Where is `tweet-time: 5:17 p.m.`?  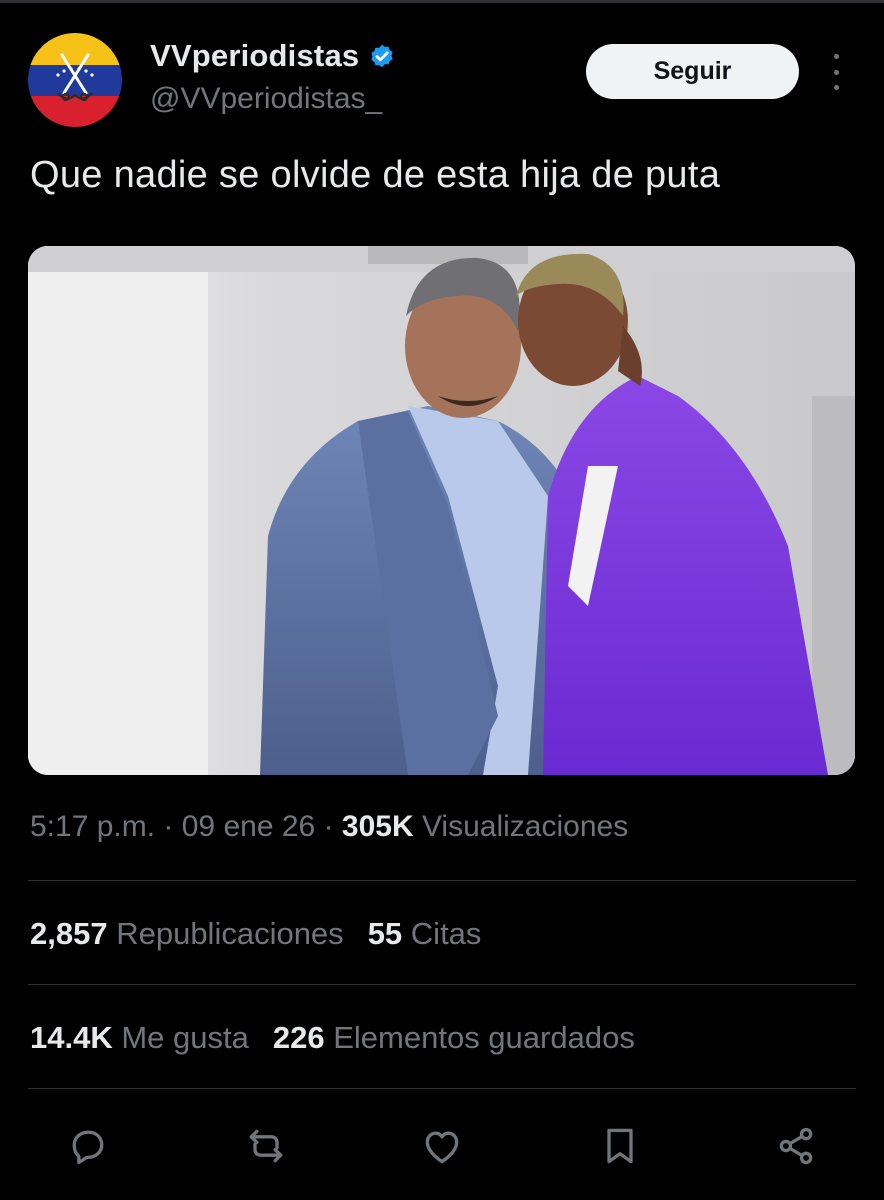 tweet-time: 5:17 p.m. is located at coordinates (92, 826).